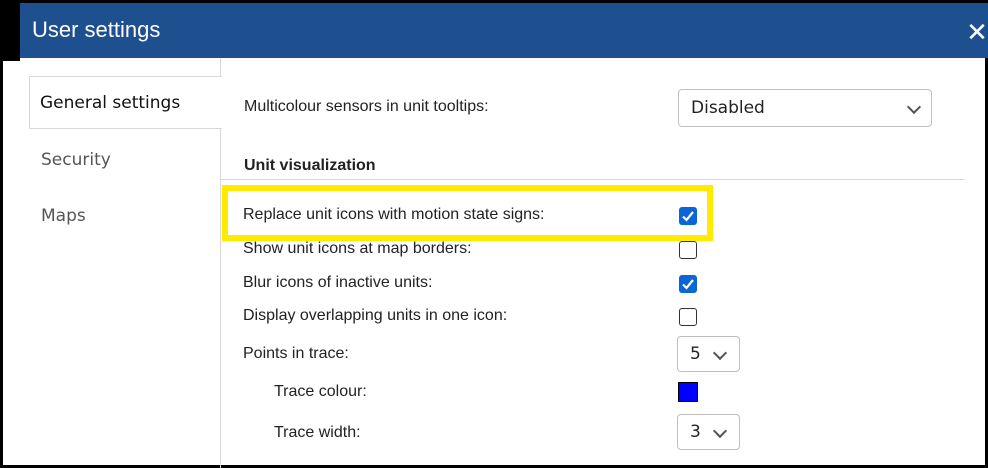 Image resolution: width=988 pixels, height=468 pixels. Describe the element at coordinates (357, 248) in the screenshot. I see `map-borders-label: Show unit icons at map borders:` at that location.